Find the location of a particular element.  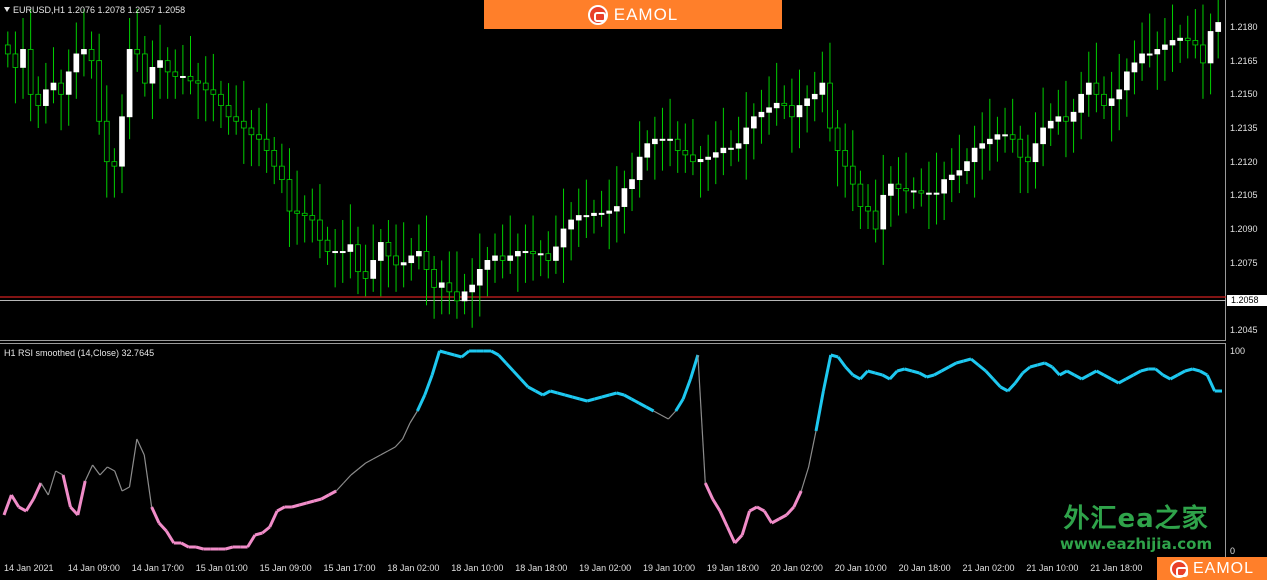

price-axis-label: 1.2075 is located at coordinates (1244, 262).